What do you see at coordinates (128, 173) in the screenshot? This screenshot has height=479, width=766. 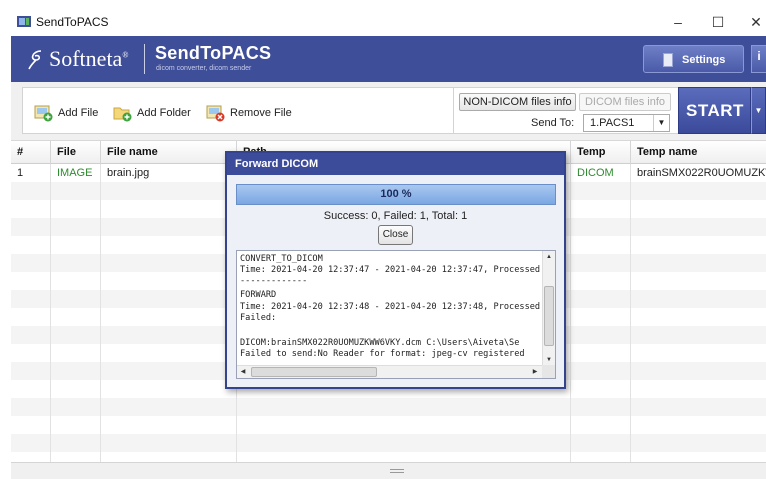 I see `row-file-name: brain.jpg` at bounding box center [128, 173].